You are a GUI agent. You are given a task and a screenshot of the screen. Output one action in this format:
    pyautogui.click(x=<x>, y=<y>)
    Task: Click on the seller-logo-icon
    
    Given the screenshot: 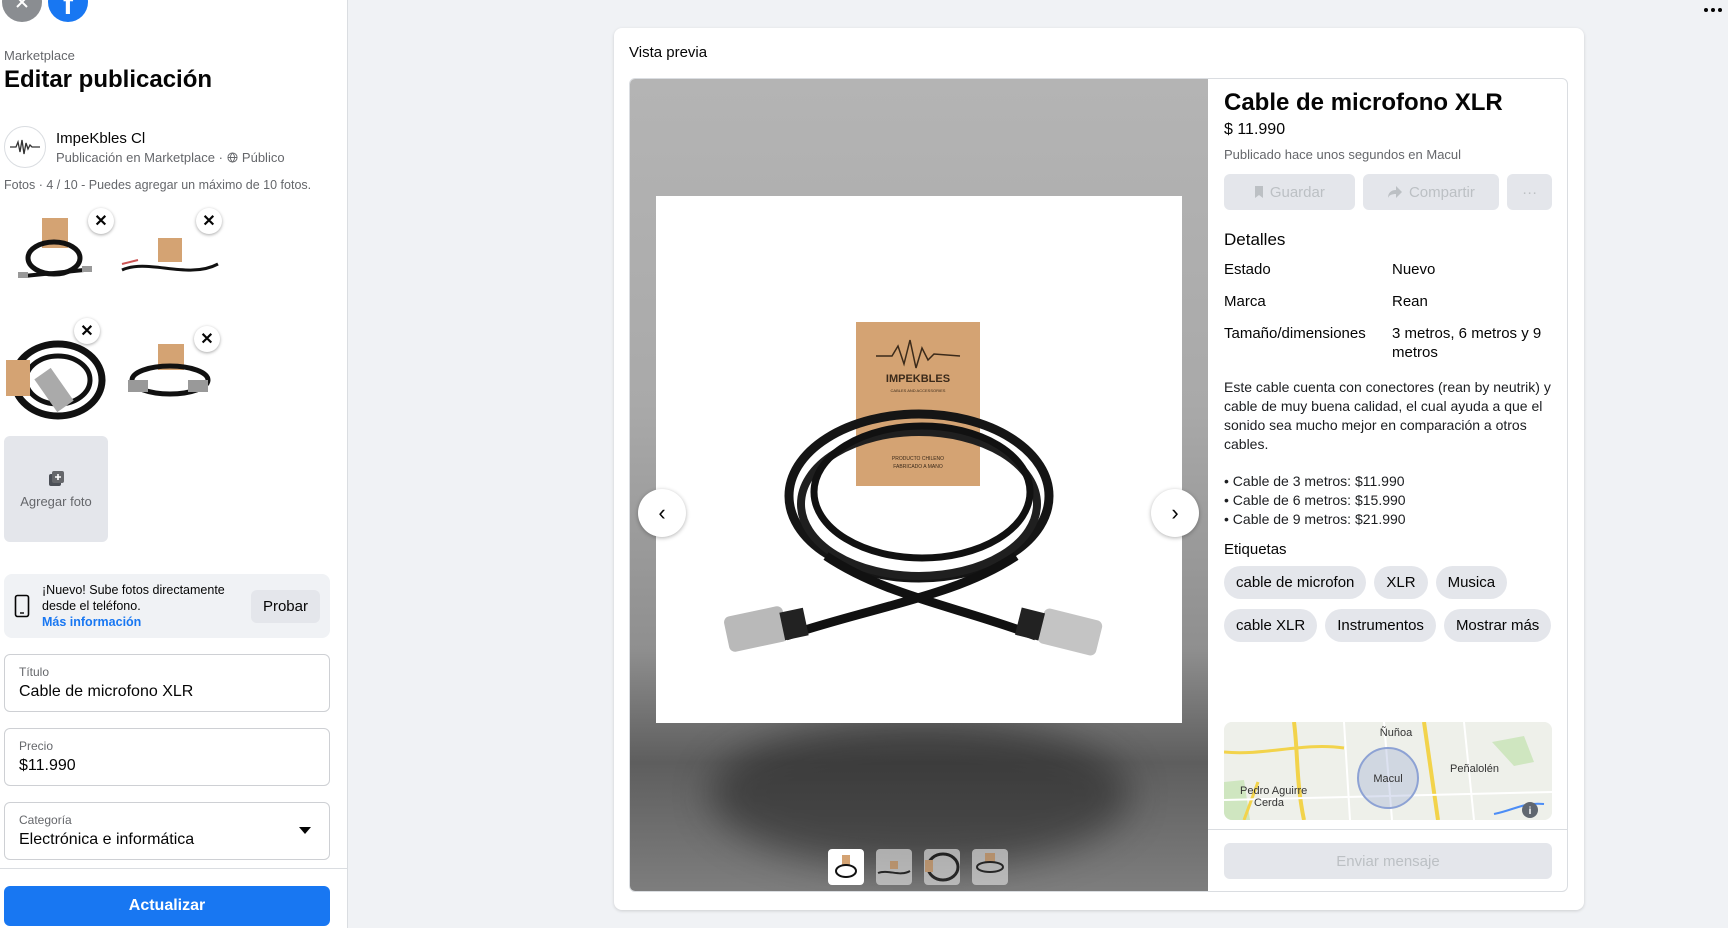 What is the action you would take?
    pyautogui.click(x=25, y=147)
    